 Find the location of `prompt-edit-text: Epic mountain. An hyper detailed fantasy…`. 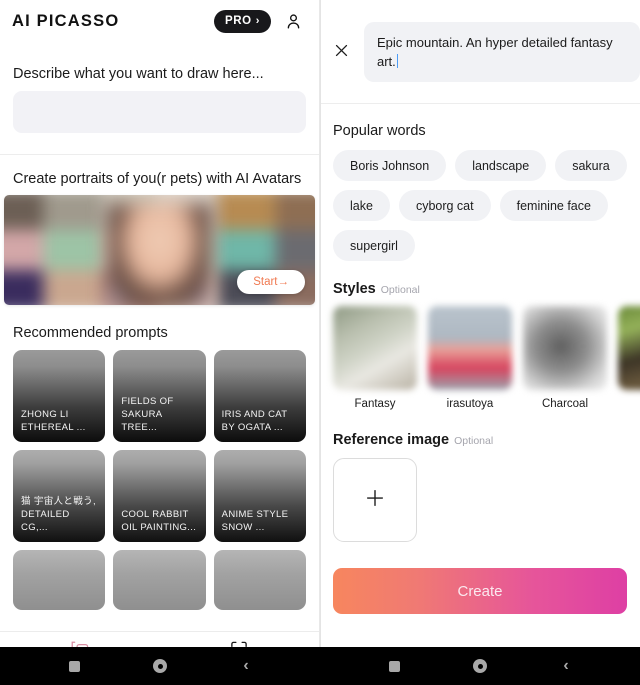

prompt-edit-text: Epic mountain. An hyper detailed fantasy… is located at coordinates (495, 52).